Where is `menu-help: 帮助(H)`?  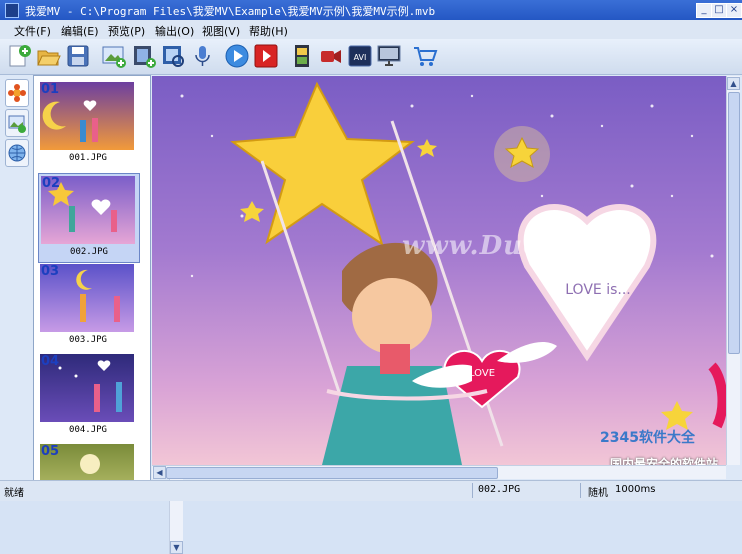
menu-help: 帮助(H) is located at coordinates (268, 31).